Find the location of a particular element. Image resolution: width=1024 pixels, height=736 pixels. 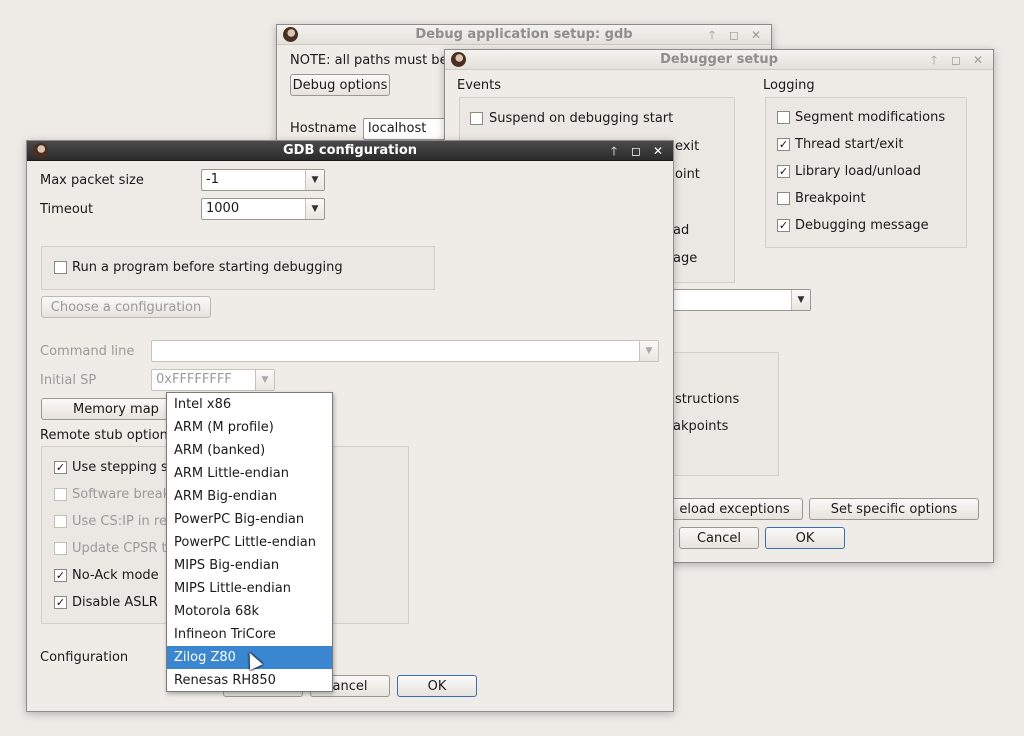

dropdown-option: PowerPC Big-endian is located at coordinates (249, 519).